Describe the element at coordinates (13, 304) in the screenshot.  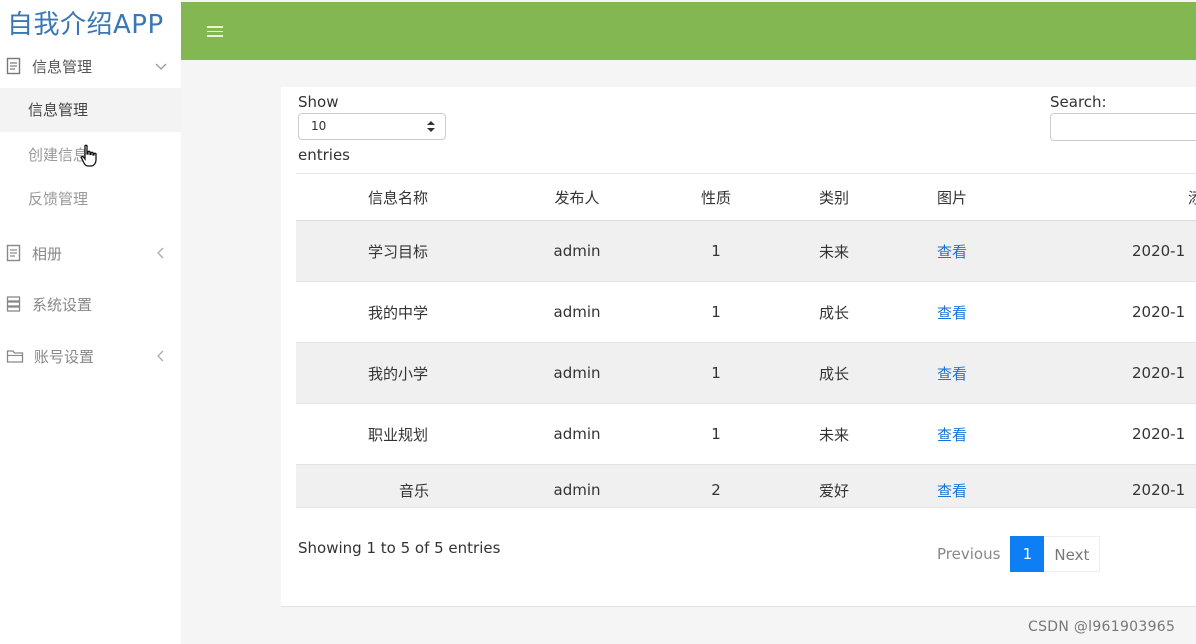
I see `database-icon` at that location.